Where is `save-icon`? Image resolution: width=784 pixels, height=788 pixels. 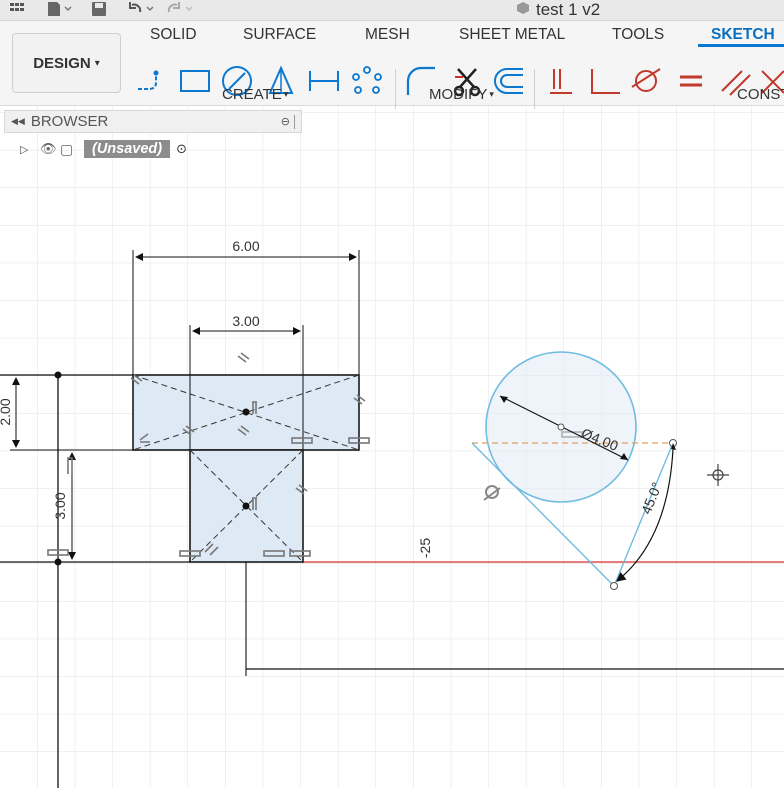 save-icon is located at coordinates (99, 9).